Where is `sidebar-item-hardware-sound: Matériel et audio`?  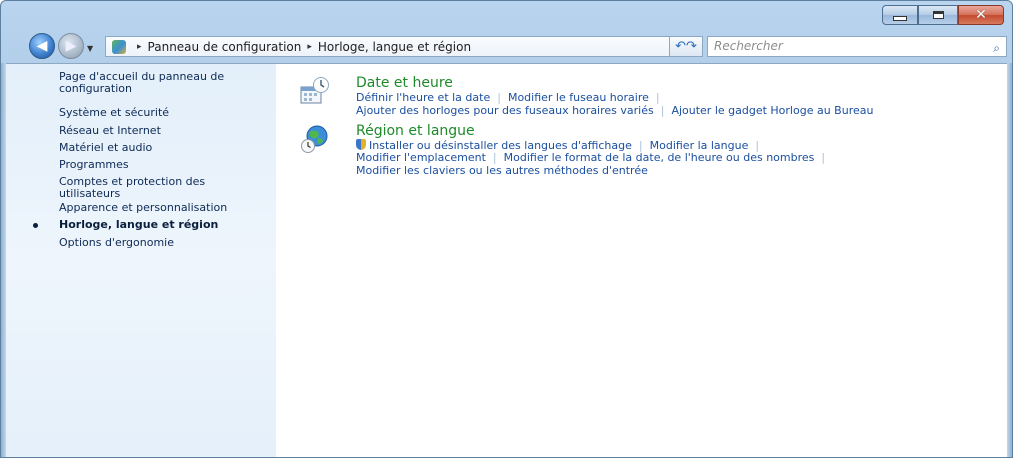 sidebar-item-hardware-sound: Matériel et audio is located at coordinates (164, 148).